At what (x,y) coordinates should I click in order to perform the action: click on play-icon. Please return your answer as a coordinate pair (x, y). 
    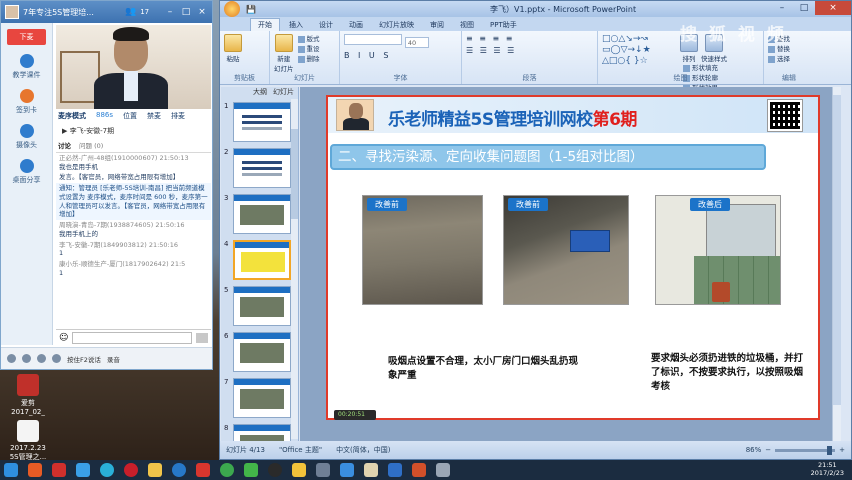
    Looking at the image, I should click on (107, 470).